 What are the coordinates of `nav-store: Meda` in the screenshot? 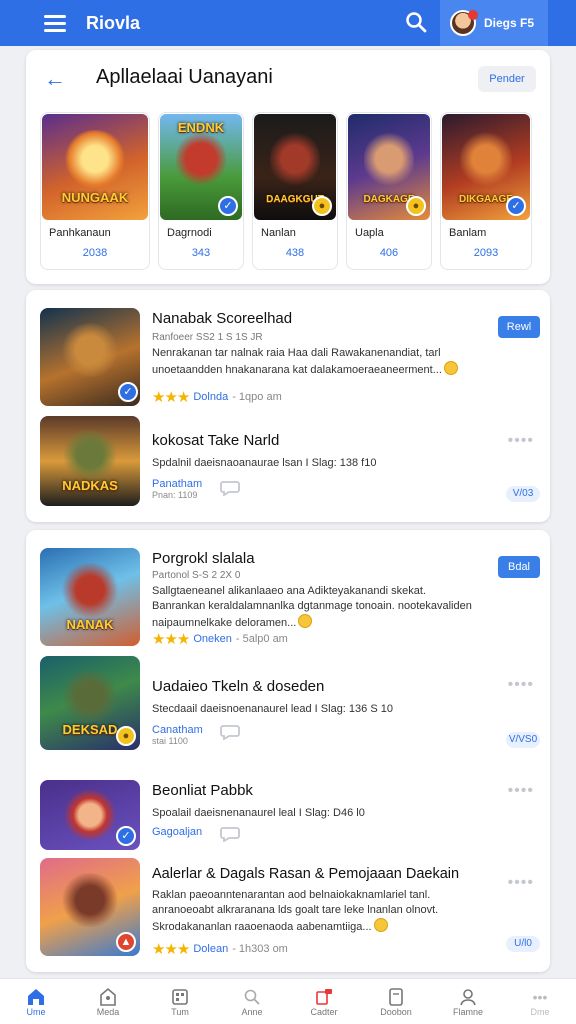 It's located at (108, 1001).